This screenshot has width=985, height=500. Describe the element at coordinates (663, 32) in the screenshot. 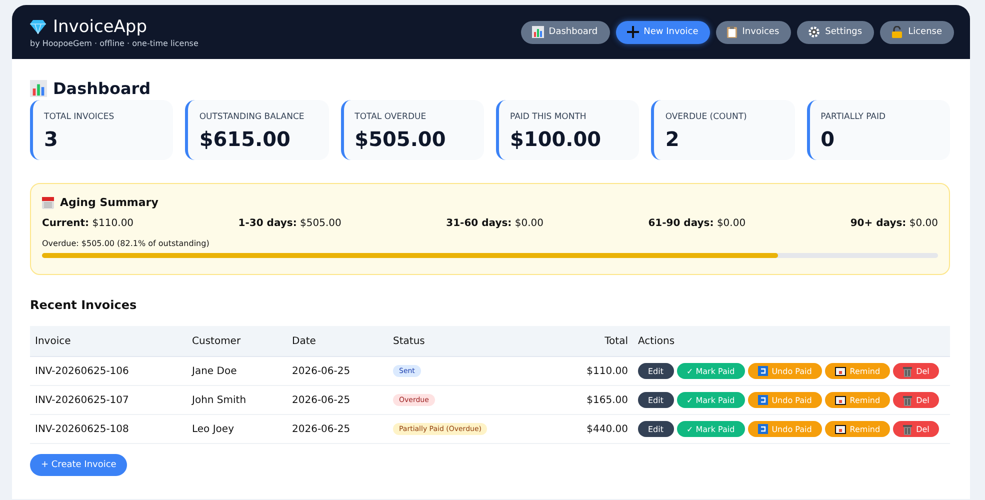

I see `nav-button: New Invoice` at that location.